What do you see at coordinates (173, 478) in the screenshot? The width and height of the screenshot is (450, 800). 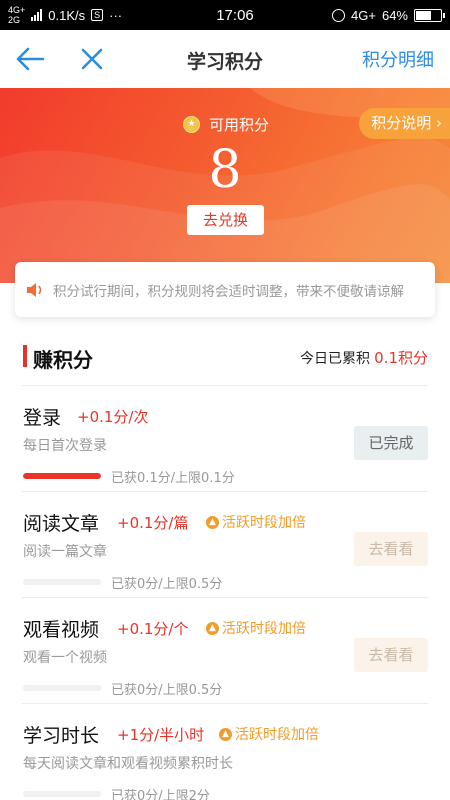 I see `task-progress-text: 已获0.1分/上限0.1分` at bounding box center [173, 478].